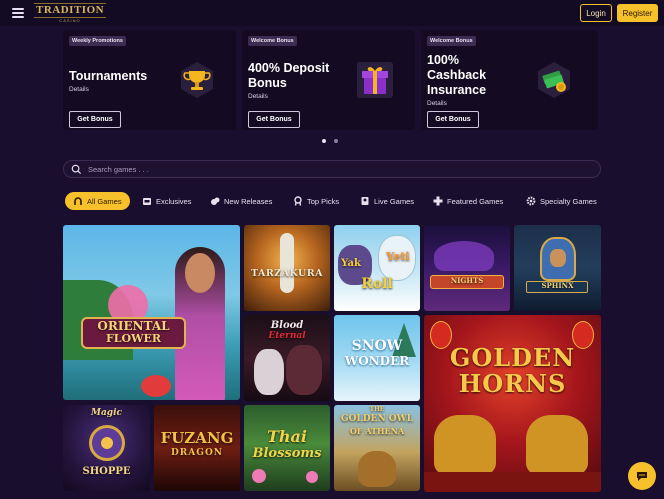 The image size is (664, 499). What do you see at coordinates (377, 361) in the screenshot?
I see `game-title-line2: WONDER` at bounding box center [377, 361].